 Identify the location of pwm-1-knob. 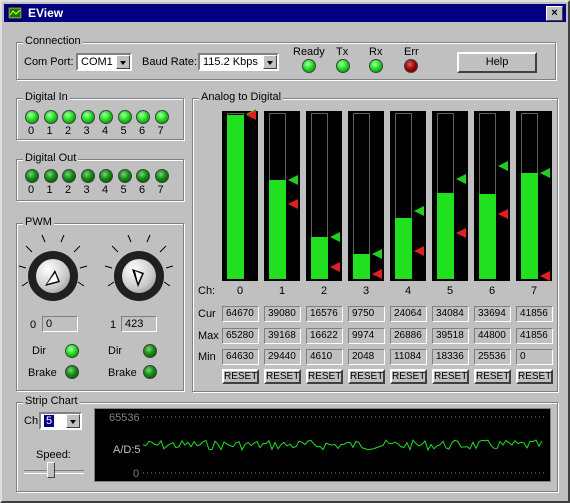
(139, 276).